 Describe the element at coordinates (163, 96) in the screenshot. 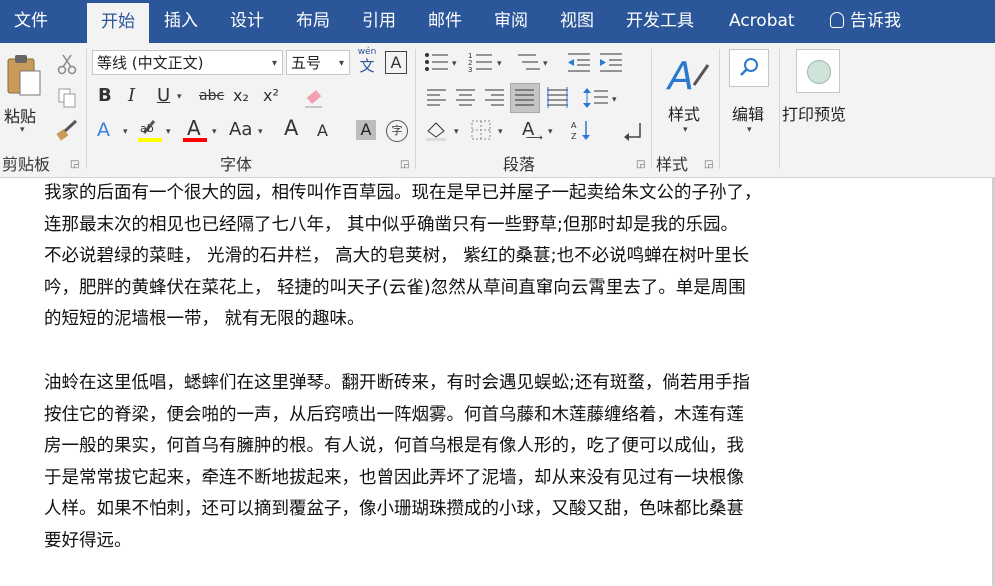

I see `underline-button: U` at that location.